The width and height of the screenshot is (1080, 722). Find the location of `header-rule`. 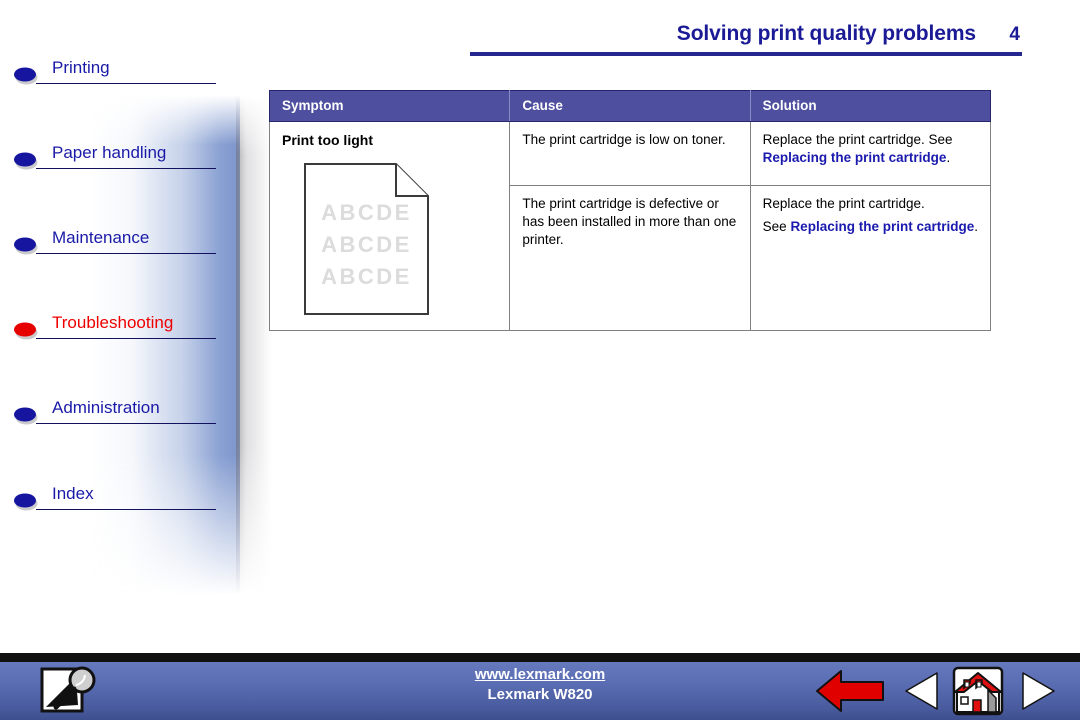

header-rule is located at coordinates (746, 54).